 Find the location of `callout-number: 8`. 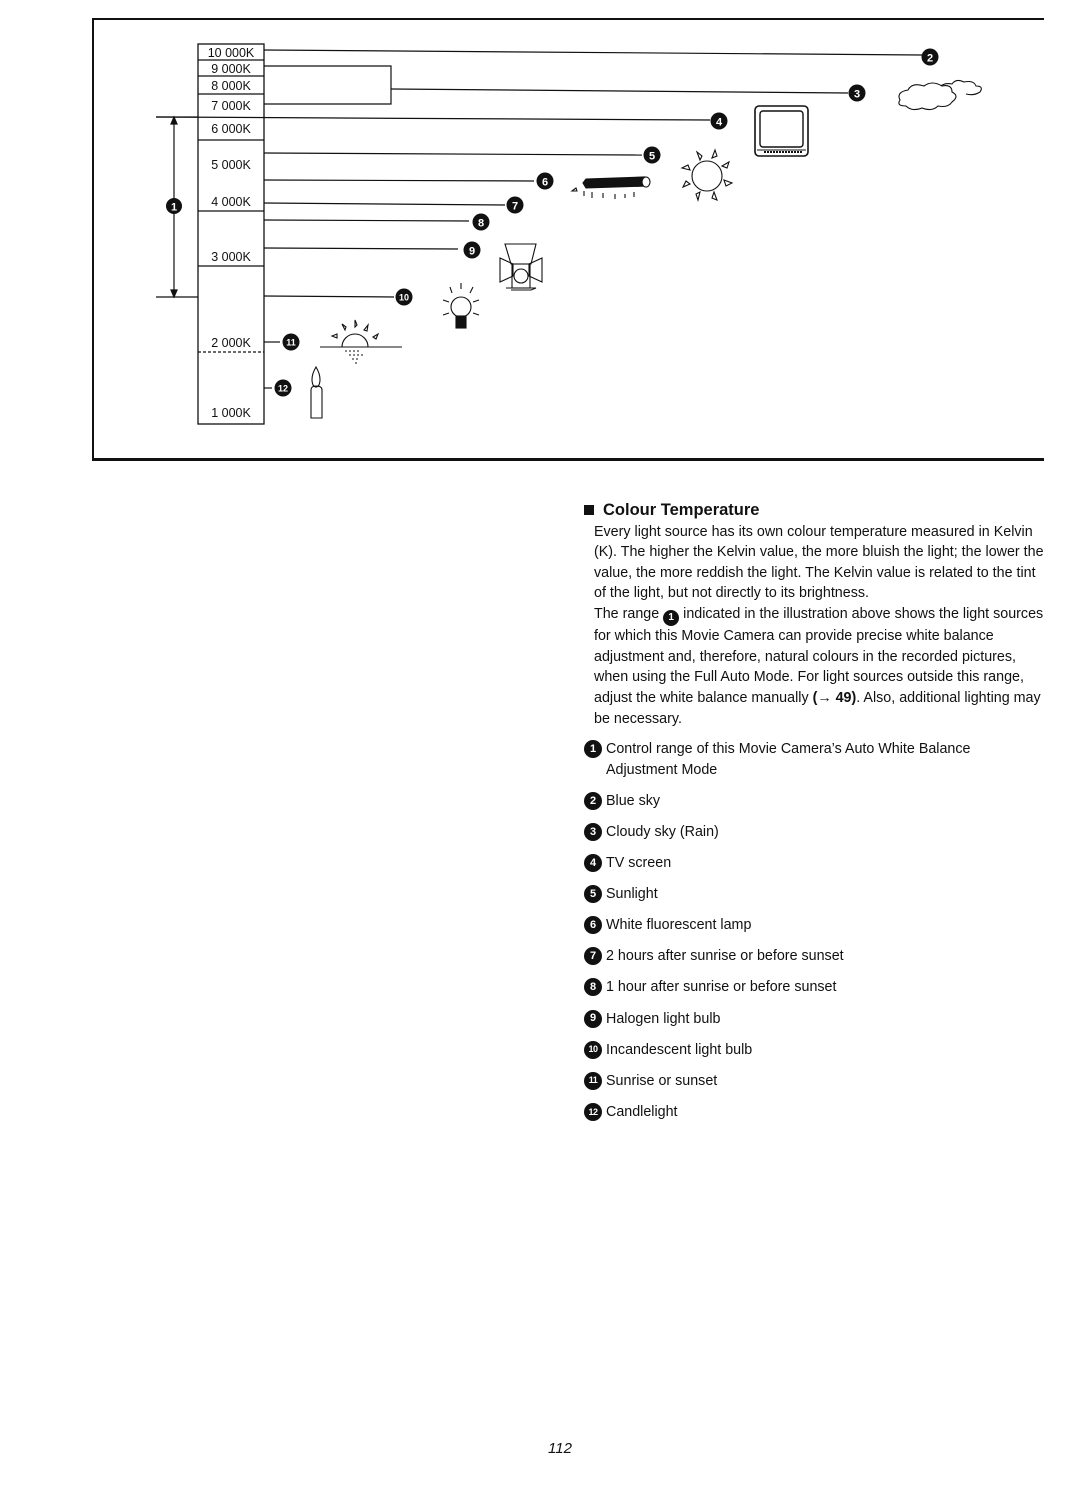

callout-number: 8 is located at coordinates (481, 224).